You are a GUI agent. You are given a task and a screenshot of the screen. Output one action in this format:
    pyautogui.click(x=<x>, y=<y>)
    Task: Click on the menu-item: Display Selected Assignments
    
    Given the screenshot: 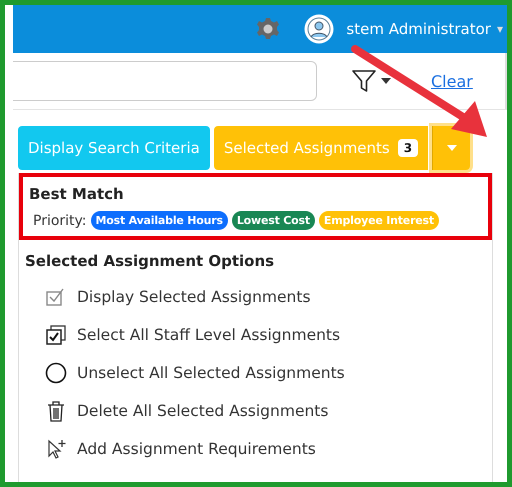 What is the action you would take?
    pyautogui.click(x=194, y=297)
    